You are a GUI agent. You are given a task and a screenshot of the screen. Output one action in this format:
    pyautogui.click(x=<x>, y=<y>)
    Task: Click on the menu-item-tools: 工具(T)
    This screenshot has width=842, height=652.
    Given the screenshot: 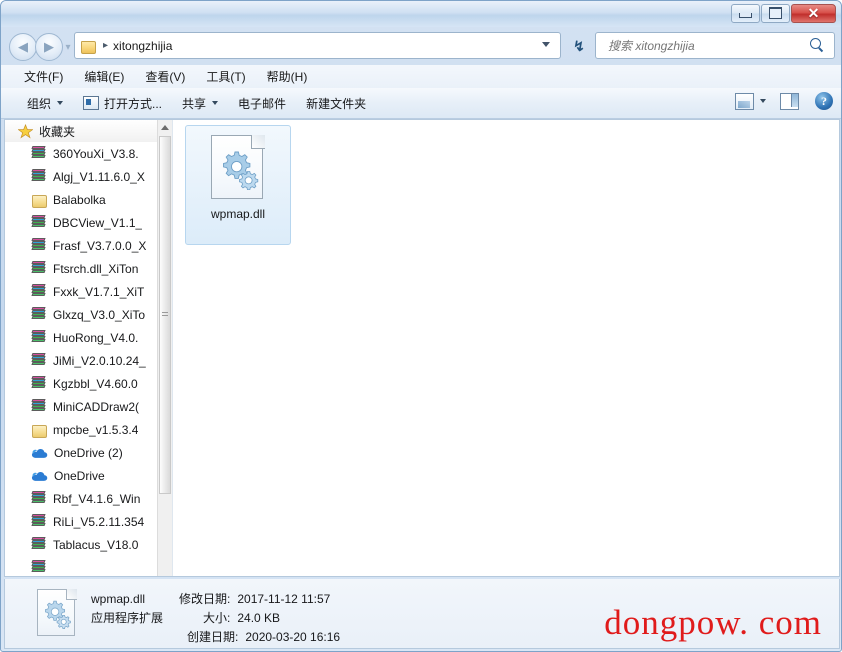 What is the action you would take?
    pyautogui.click(x=225, y=76)
    